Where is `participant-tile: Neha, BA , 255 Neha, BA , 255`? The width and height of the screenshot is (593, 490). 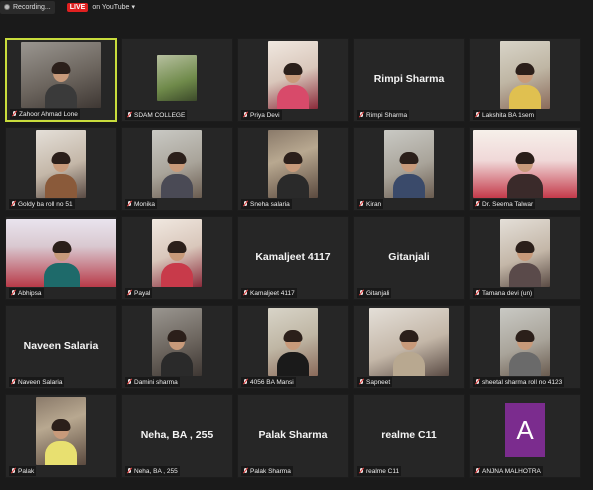
participant-tile: Neha, BA , 255 Neha, BA , 255 is located at coordinates (177, 436).